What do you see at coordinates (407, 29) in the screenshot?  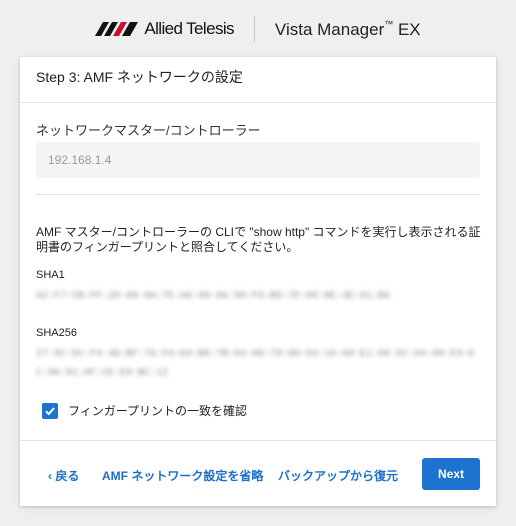 I see `product-suffix: EX` at bounding box center [407, 29].